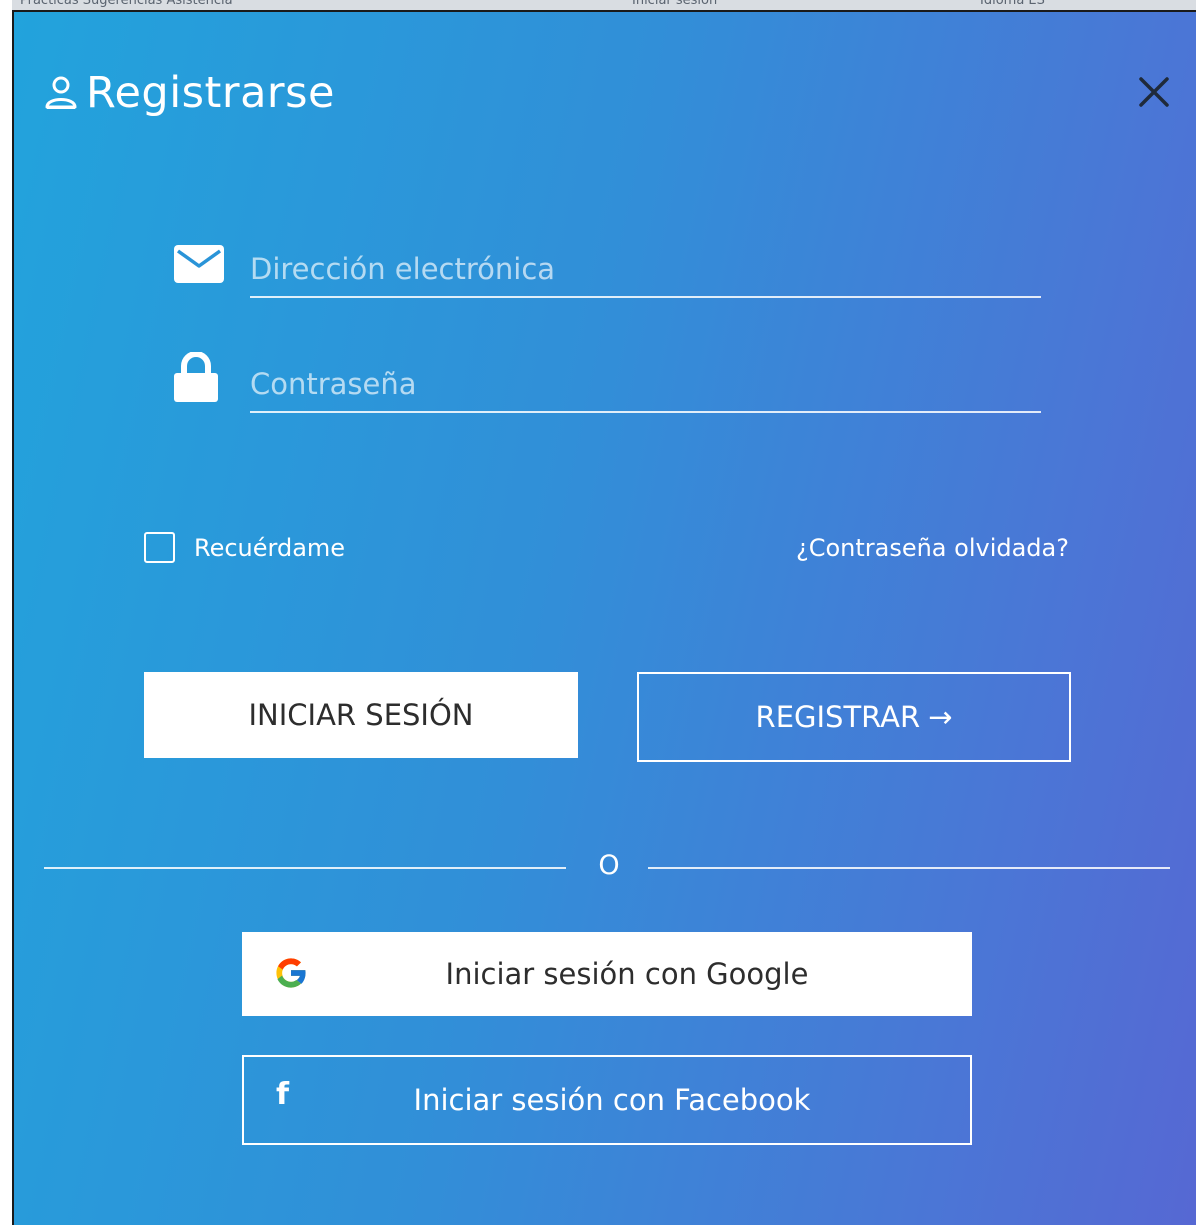 This screenshot has height=1225, width=1196. Describe the element at coordinates (126, 4) in the screenshot. I see `background-text-left: Prácticas Sugerencias Asistencia` at that location.